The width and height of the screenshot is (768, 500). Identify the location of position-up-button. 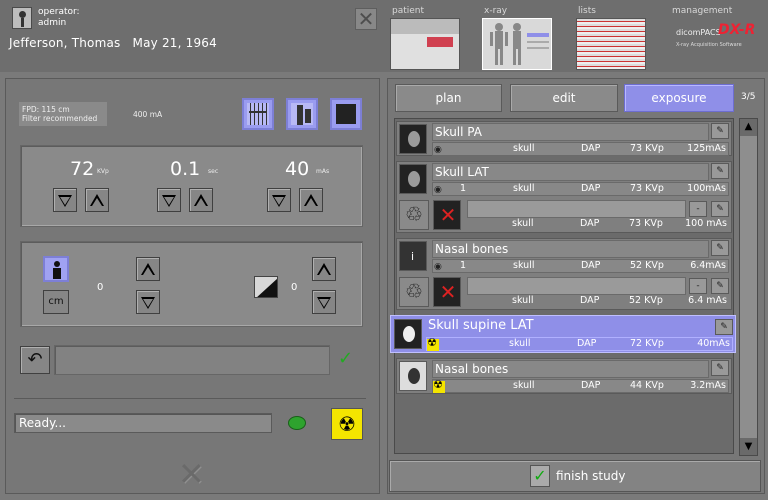
(148, 269).